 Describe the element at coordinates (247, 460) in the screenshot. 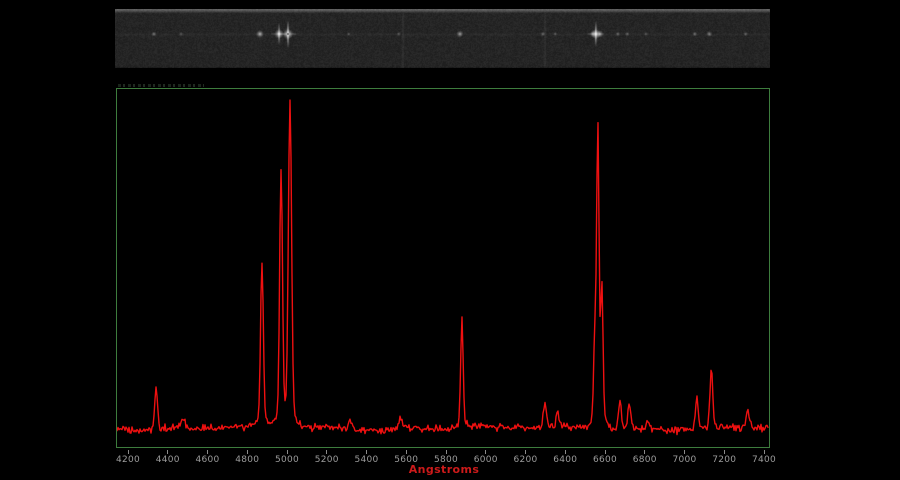

I see `x-tick-label: 4800` at that location.